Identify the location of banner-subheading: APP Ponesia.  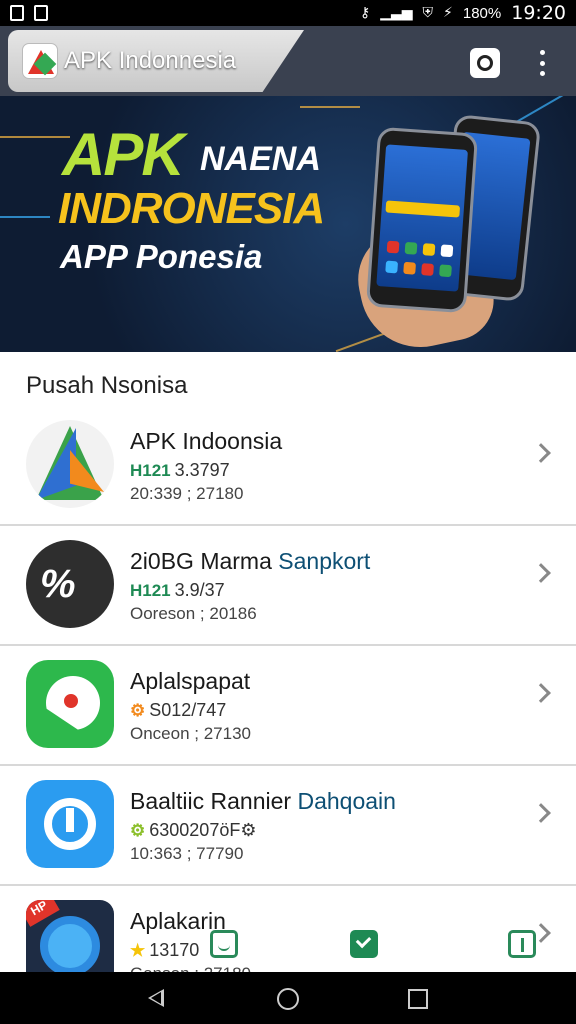
(161, 256).